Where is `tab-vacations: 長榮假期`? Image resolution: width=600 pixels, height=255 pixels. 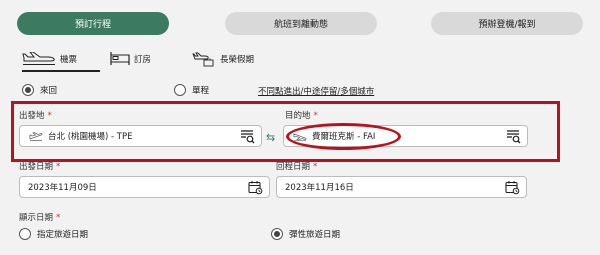
tab-vacations: 長榮假期 is located at coordinates (223, 59).